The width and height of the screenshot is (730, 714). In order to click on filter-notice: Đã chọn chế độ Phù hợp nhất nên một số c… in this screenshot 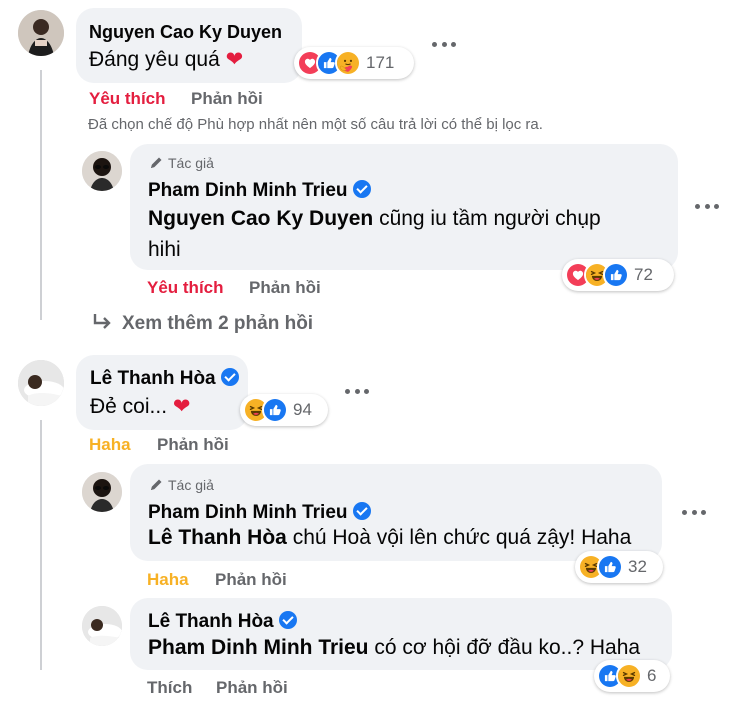, I will do `click(315, 124)`.